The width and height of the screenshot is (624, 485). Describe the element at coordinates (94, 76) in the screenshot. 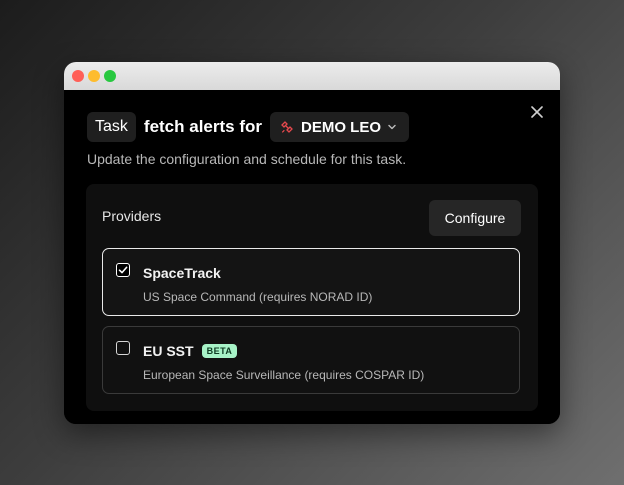

I see `window-minimize-button` at that location.